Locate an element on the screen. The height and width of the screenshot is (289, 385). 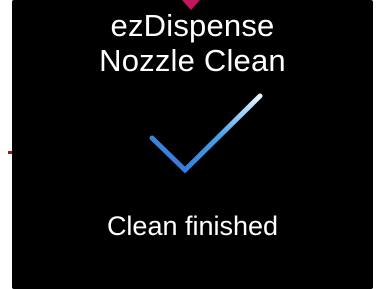
title-line-2: Nozzle Clean is located at coordinates (192, 60).